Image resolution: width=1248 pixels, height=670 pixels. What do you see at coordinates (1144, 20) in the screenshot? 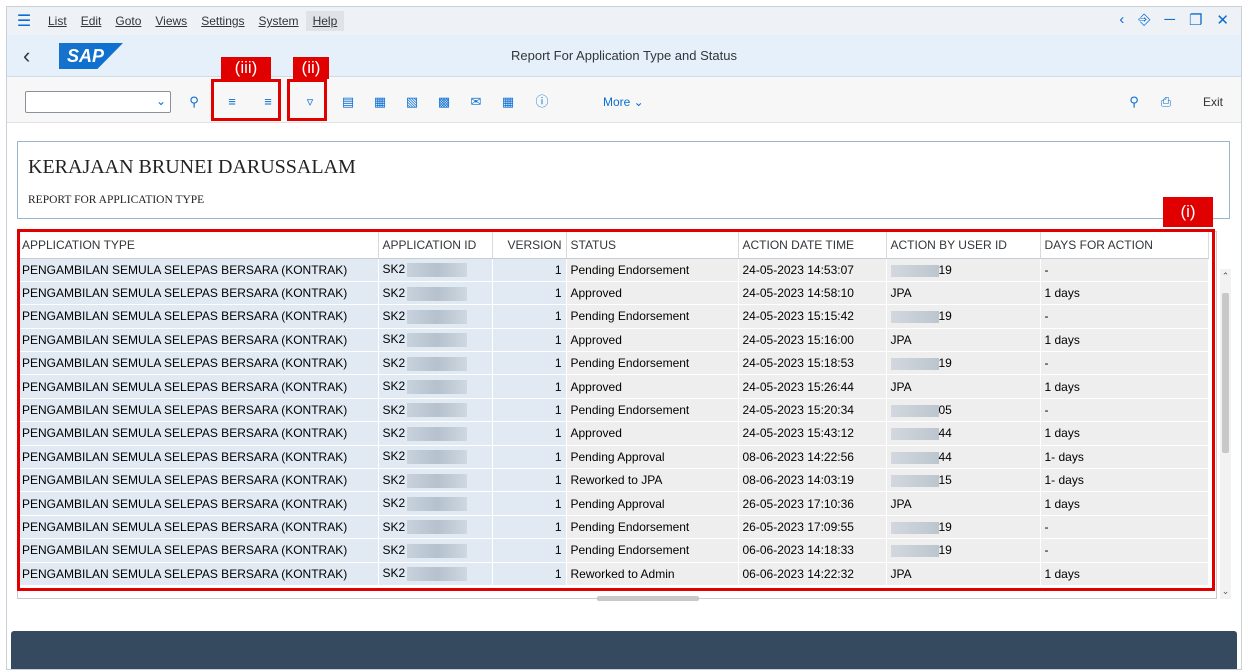
I see `unlock-icon: ⎆` at bounding box center [1144, 20].